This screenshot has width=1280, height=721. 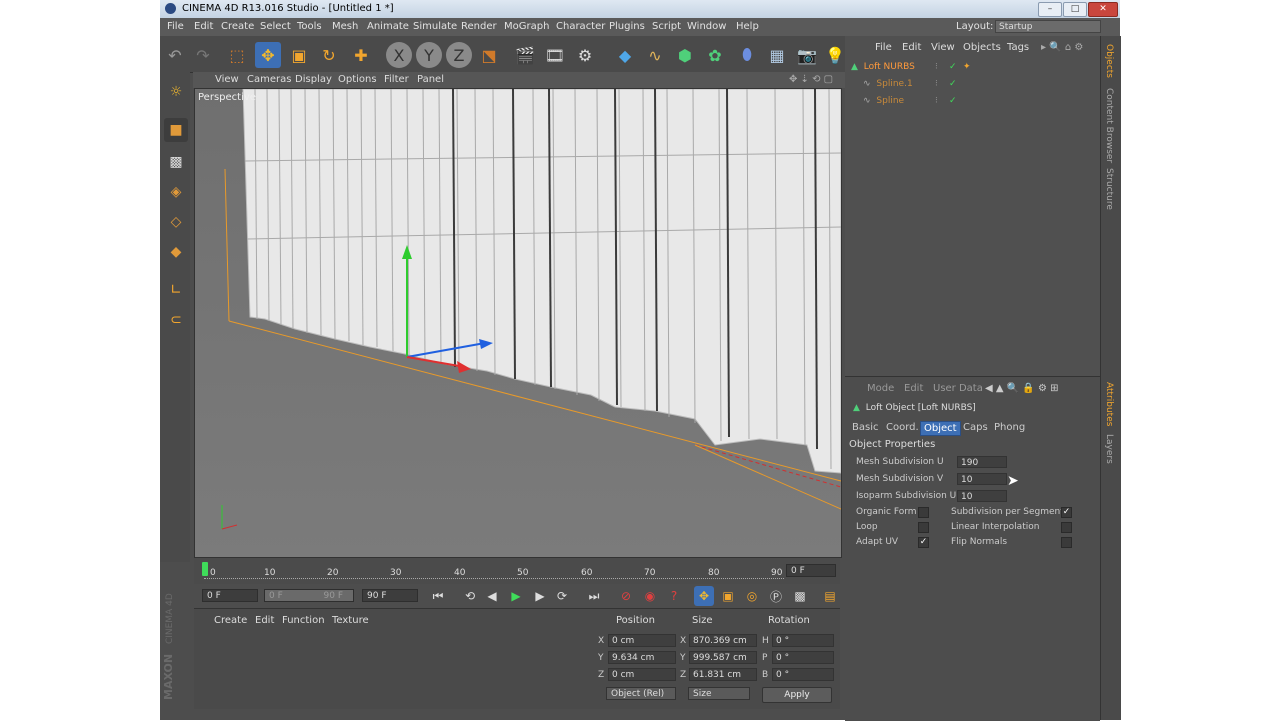 What do you see at coordinates (685, 55) in the screenshot?
I see `nurbs-icon: ⬢` at bounding box center [685, 55].